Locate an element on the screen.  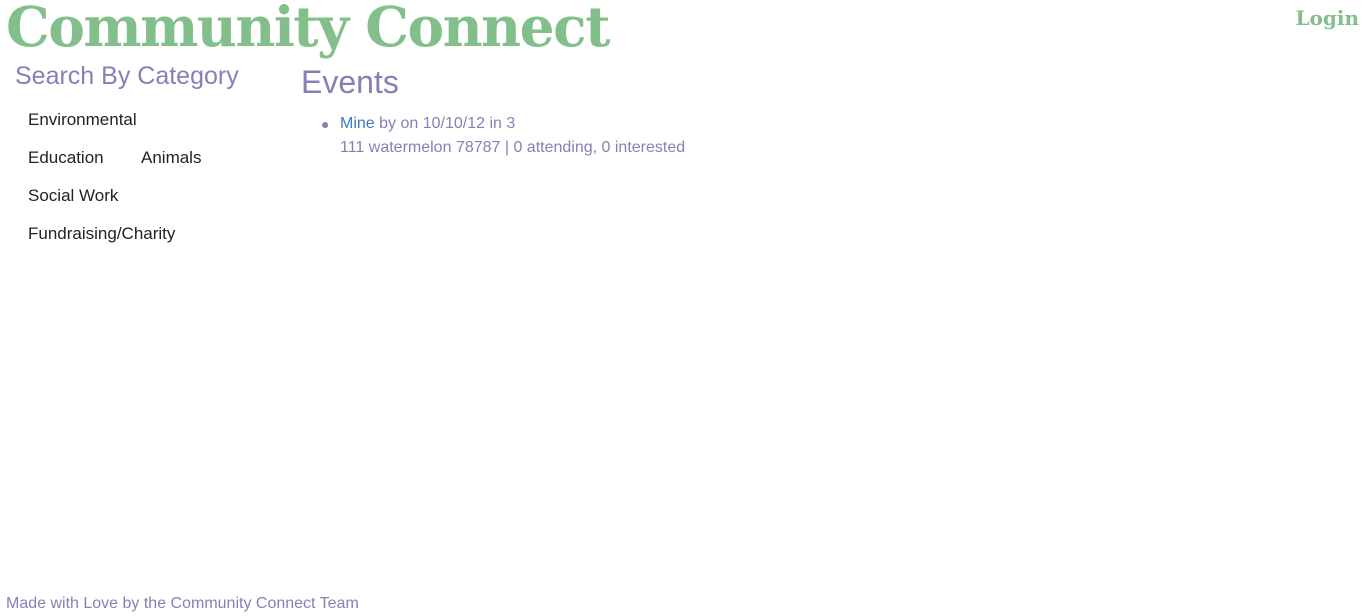
login-link: Login is located at coordinates (1327, 18).